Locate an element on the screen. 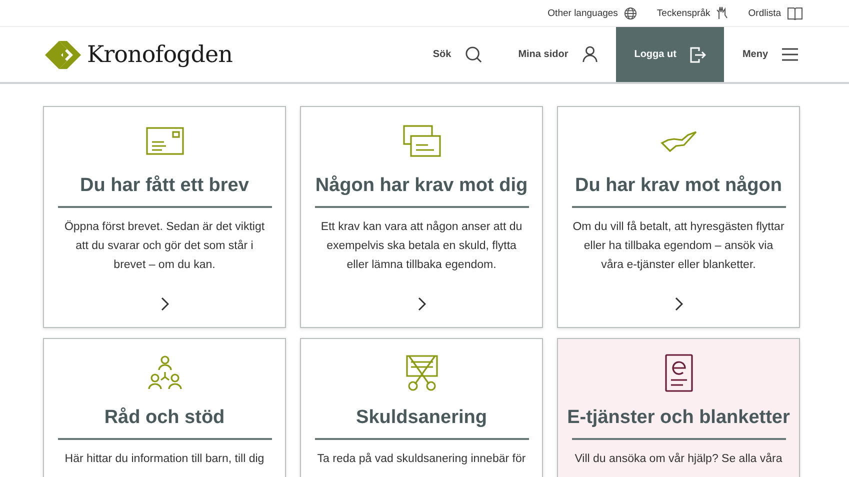 Image resolution: width=849 pixels, height=477 pixels. envelope-icon is located at coordinates (165, 141).